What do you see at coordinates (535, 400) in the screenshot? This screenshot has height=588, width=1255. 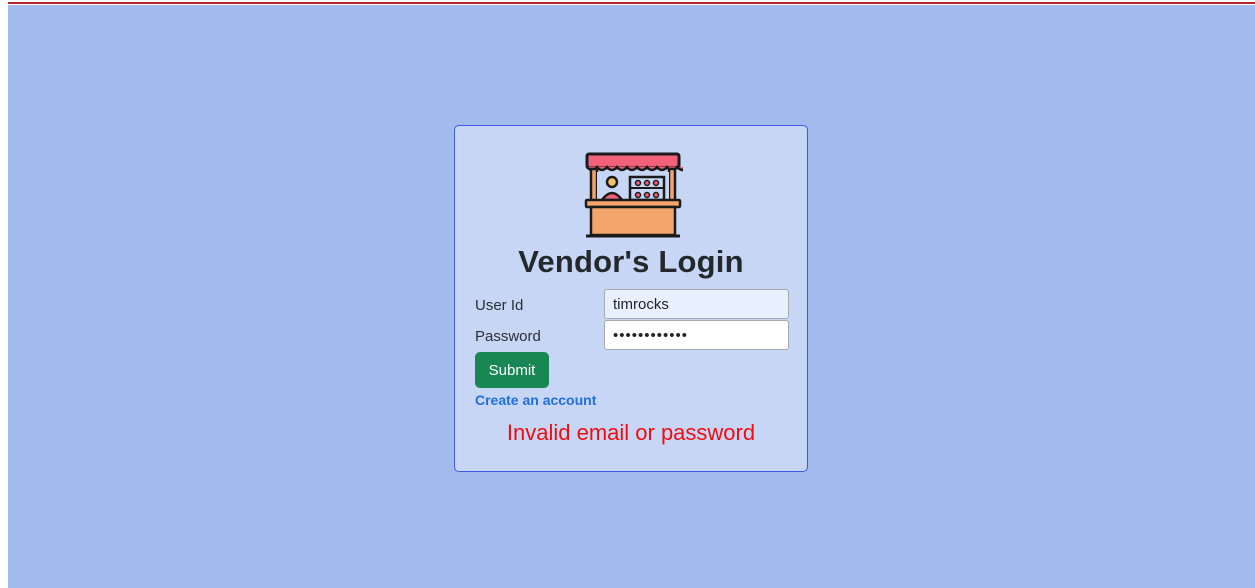 I see `create-account-link: Create an account` at bounding box center [535, 400].